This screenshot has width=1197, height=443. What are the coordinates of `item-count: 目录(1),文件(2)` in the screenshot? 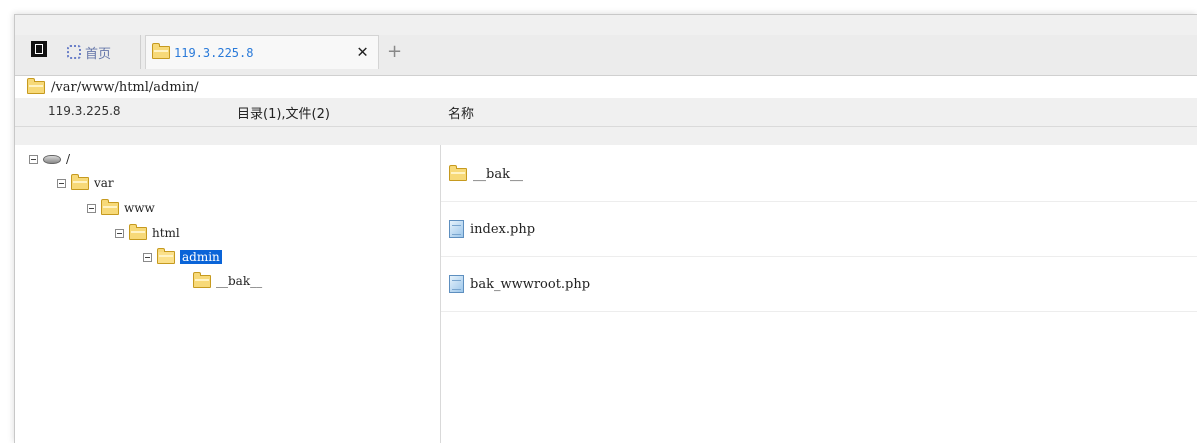 It's located at (283, 114).